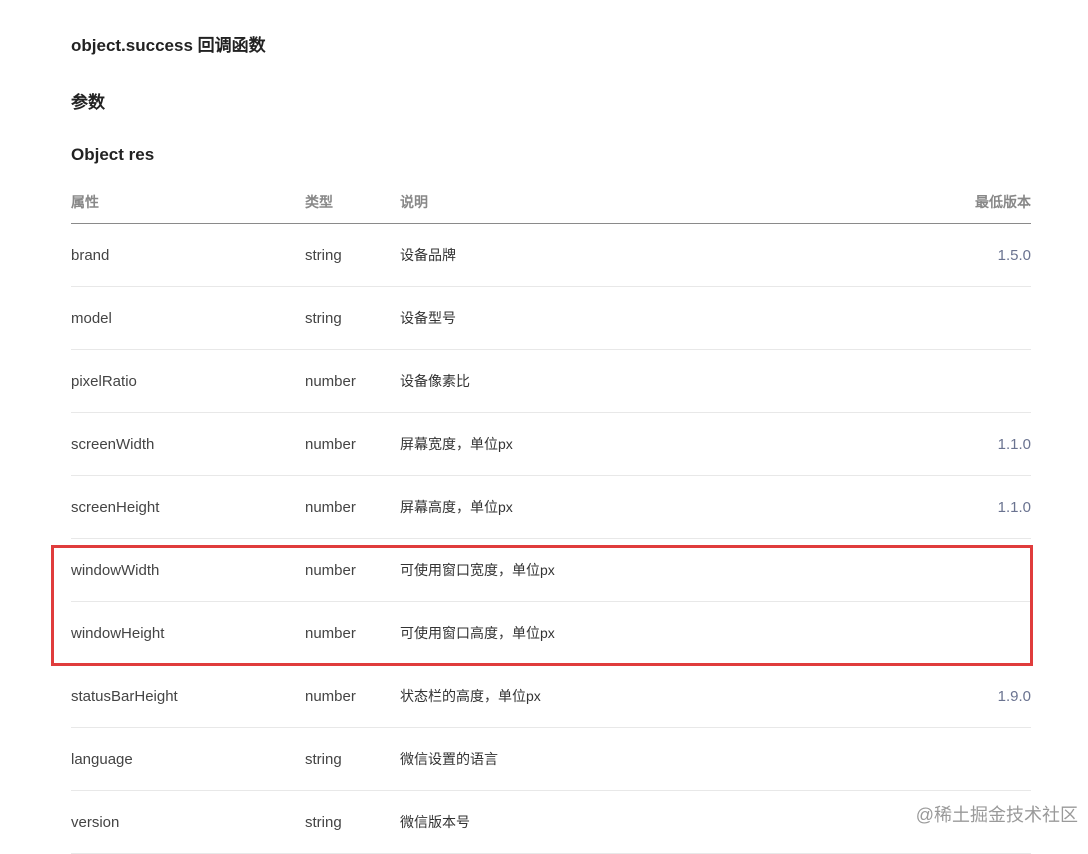 The width and height of the screenshot is (1088, 854). I want to click on cell-description: 屏幕高度，单位px, so click(665, 507).